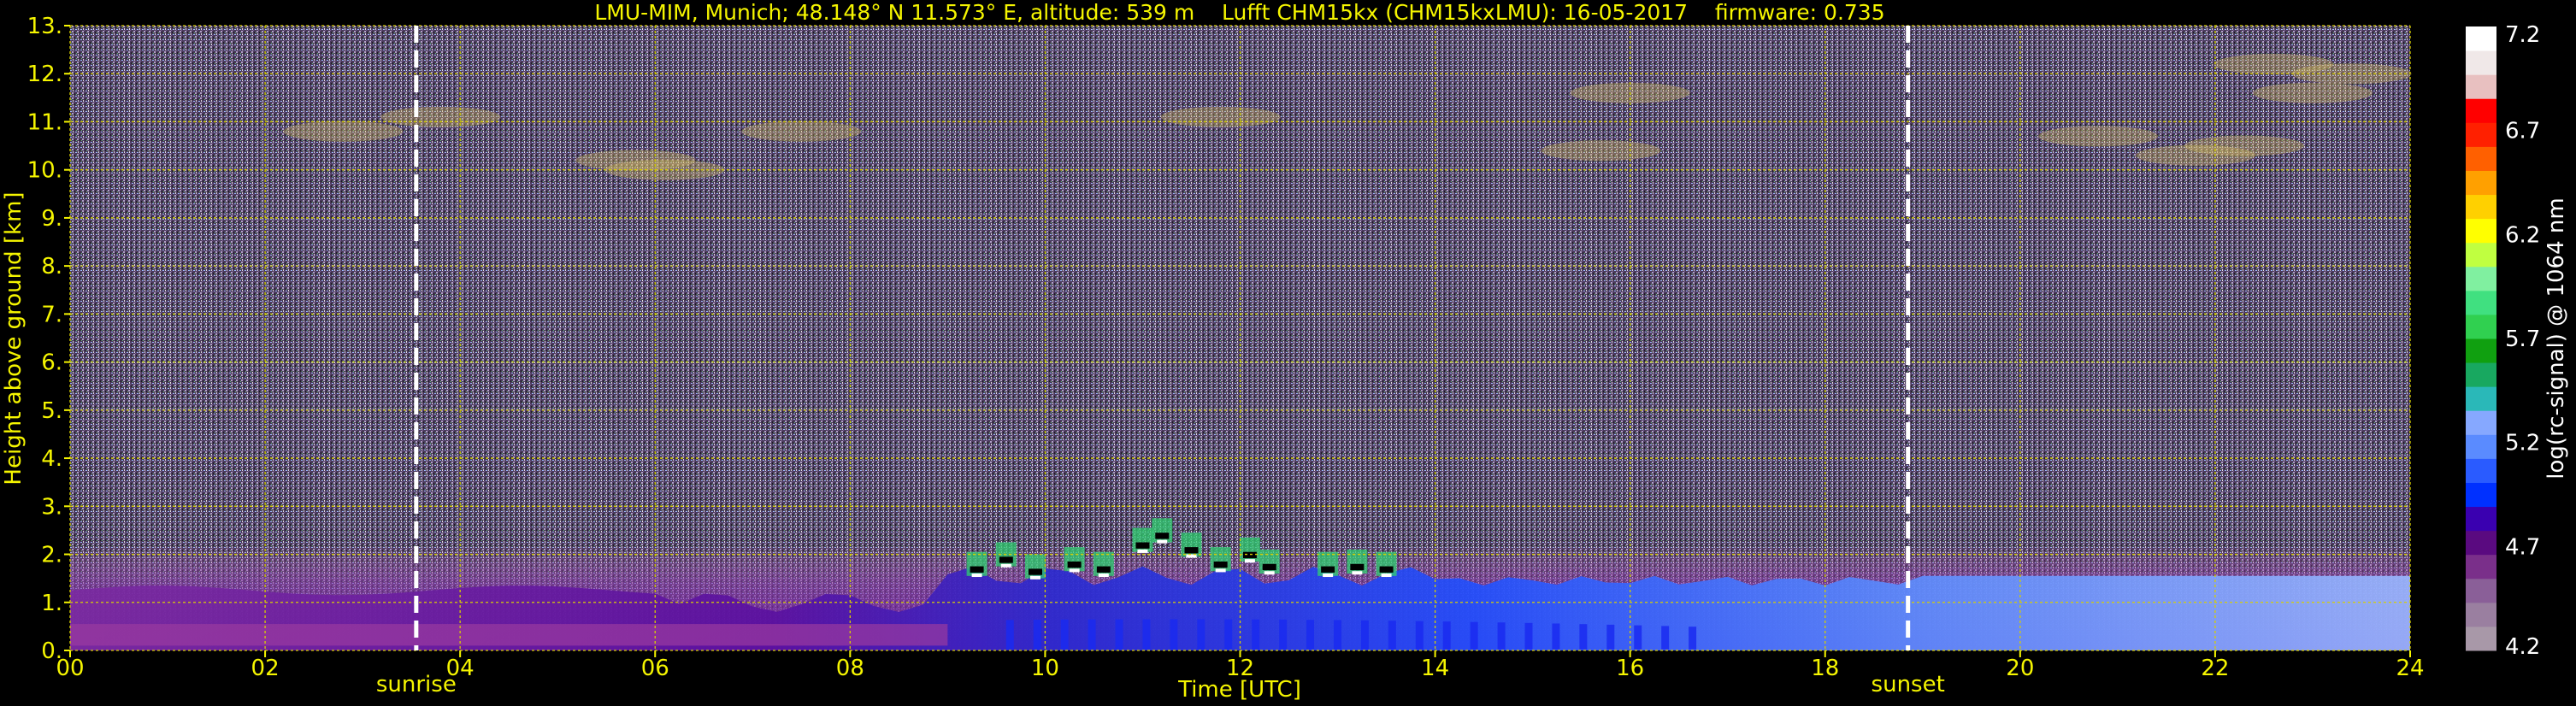 This screenshot has width=2576, height=706. Describe the element at coordinates (509, 635) in the screenshot. I see `surface-band` at that location.